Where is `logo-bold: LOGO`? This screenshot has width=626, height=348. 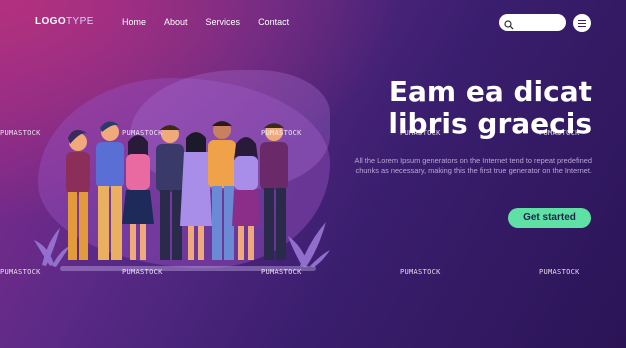 logo-bold: LOGO is located at coordinates (51, 21).